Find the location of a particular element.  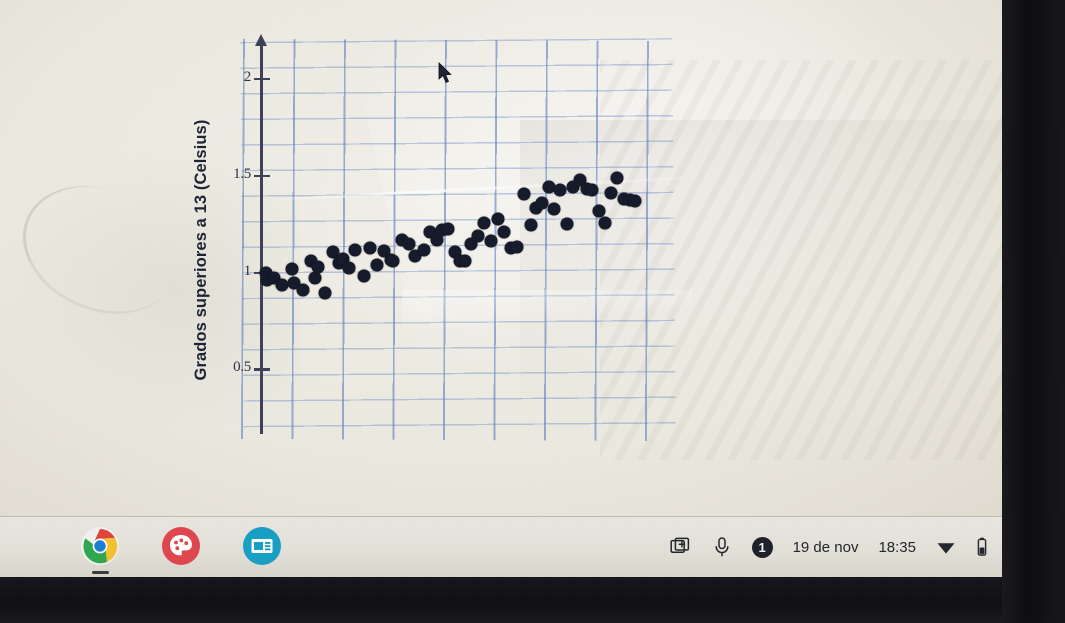

y-axis-arrow is located at coordinates (261, 40).